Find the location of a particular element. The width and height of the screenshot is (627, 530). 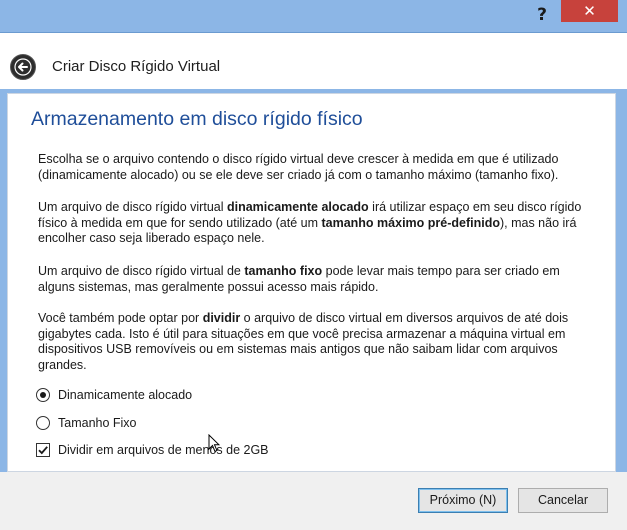

page-title: Armazenamento em disco rígido físico is located at coordinates (197, 119).